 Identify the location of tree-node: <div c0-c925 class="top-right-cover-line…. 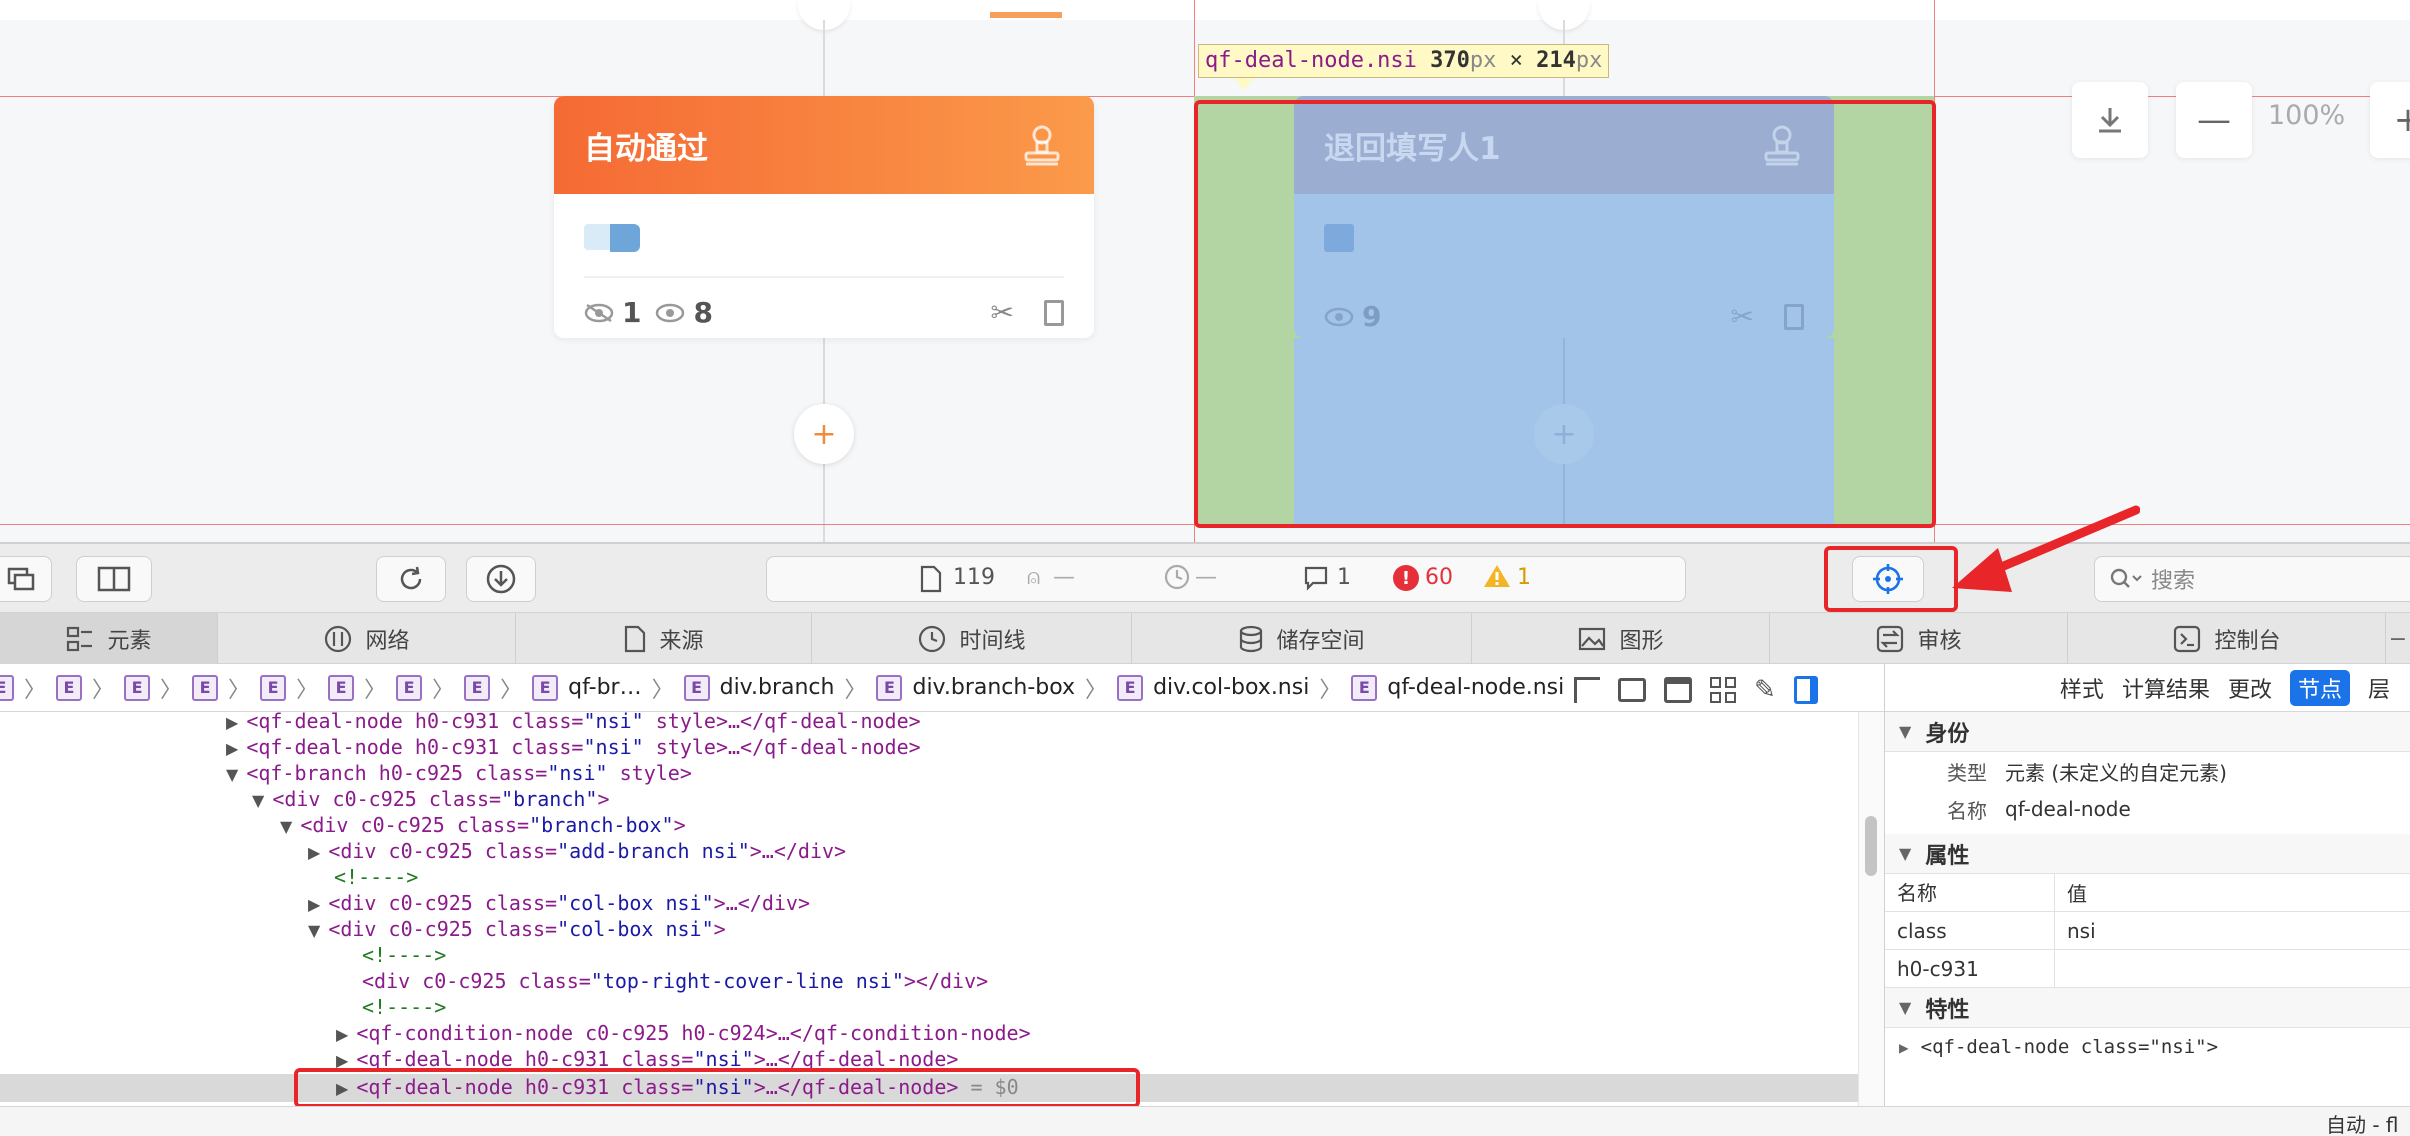
(675, 981).